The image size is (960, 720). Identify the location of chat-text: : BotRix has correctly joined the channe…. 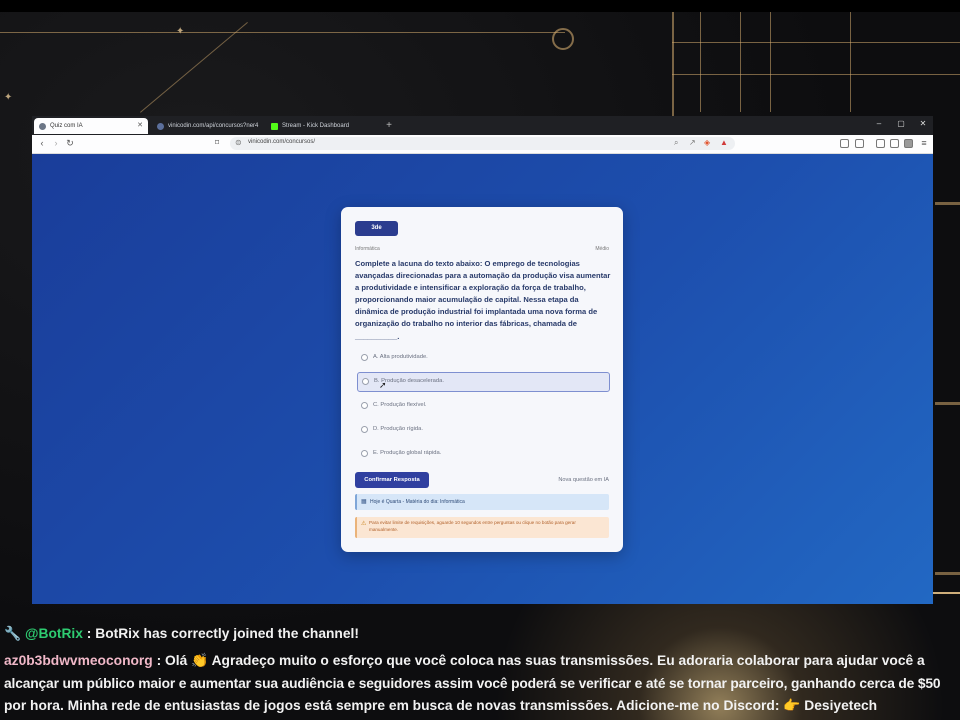
(222, 633).